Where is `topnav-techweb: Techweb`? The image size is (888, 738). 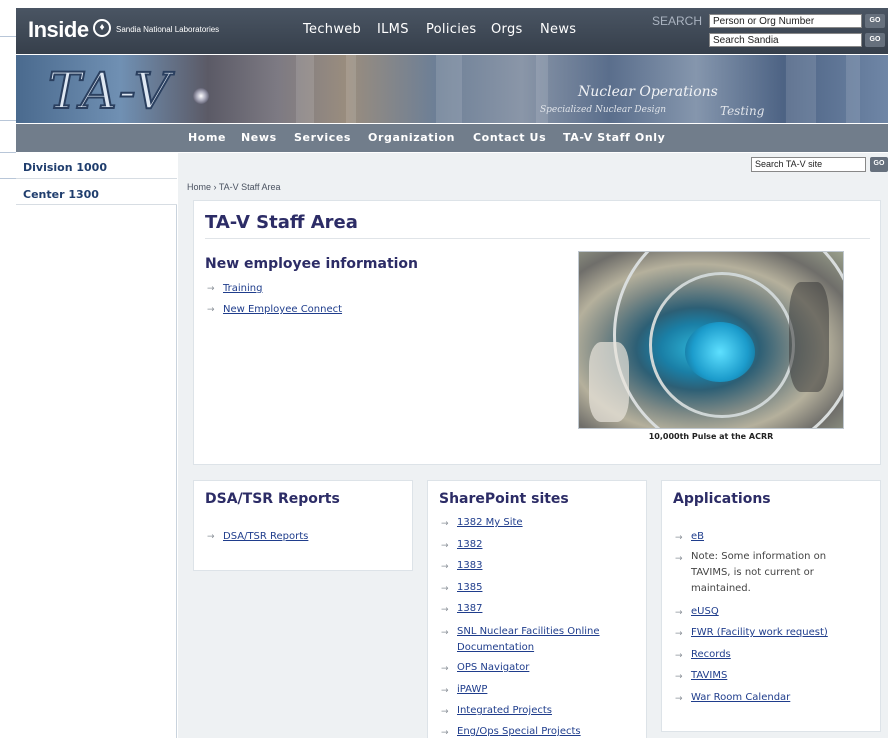
topnav-techweb: Techweb is located at coordinates (332, 29).